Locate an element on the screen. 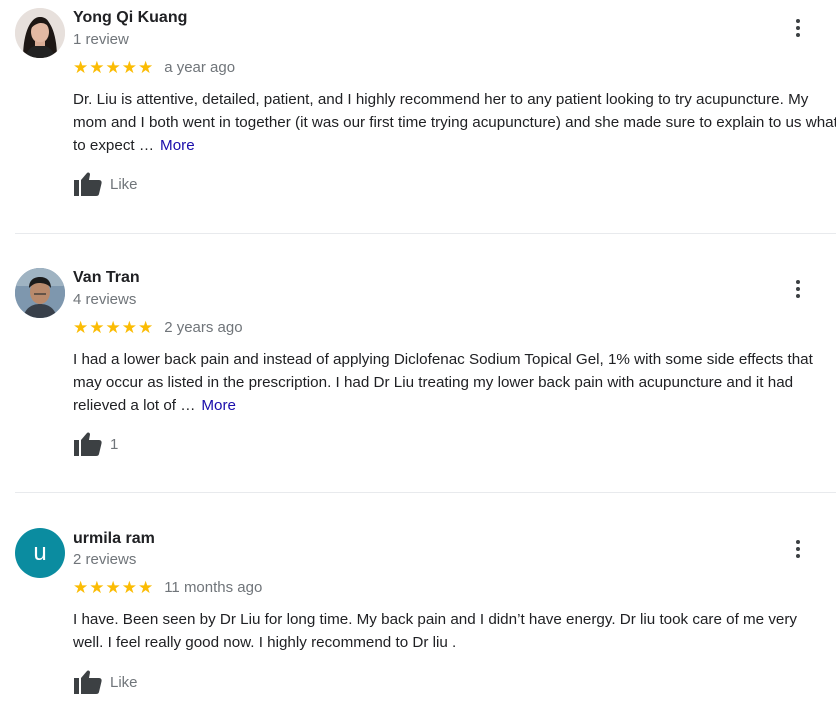  review-time: 11 months ago is located at coordinates (213, 587).